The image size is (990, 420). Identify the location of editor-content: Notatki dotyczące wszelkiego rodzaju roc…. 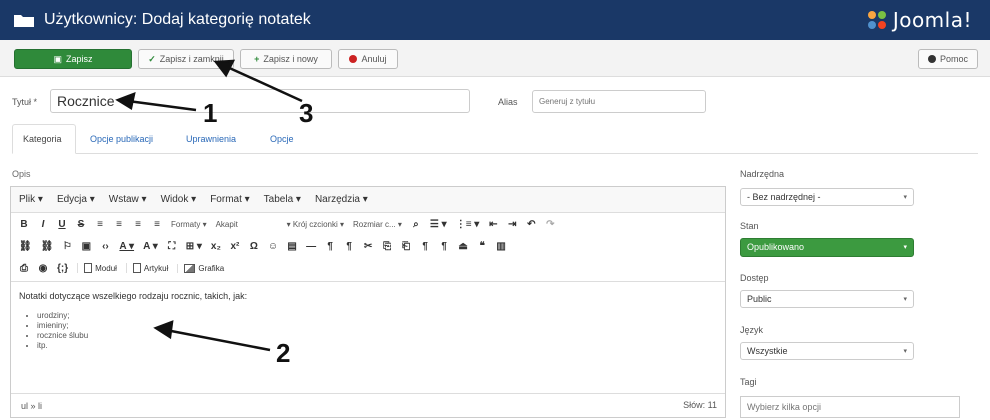
(133, 321).